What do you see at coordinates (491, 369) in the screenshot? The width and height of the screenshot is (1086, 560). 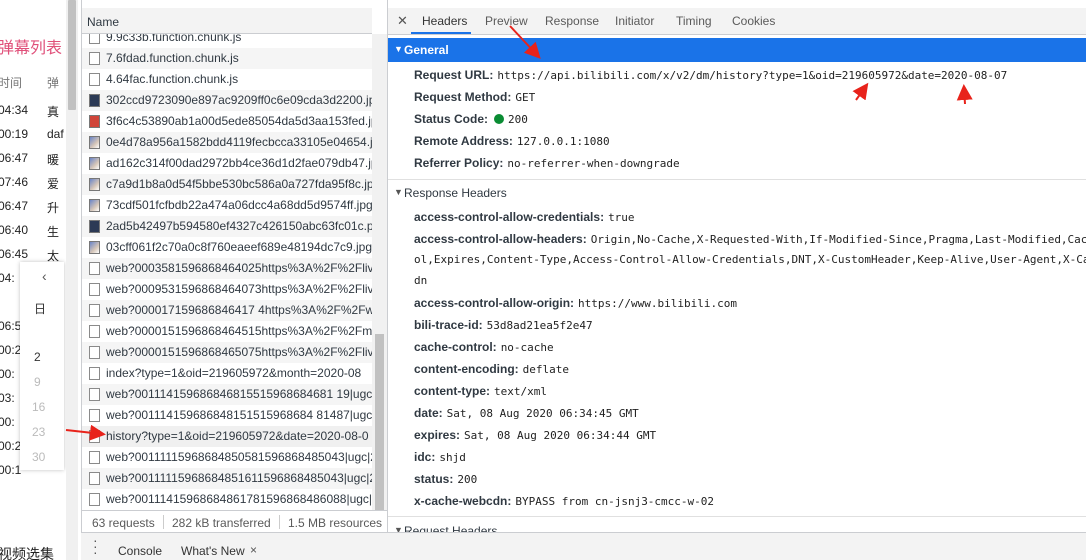 I see `response-header-row: content-encoding: deflate` at bounding box center [491, 369].